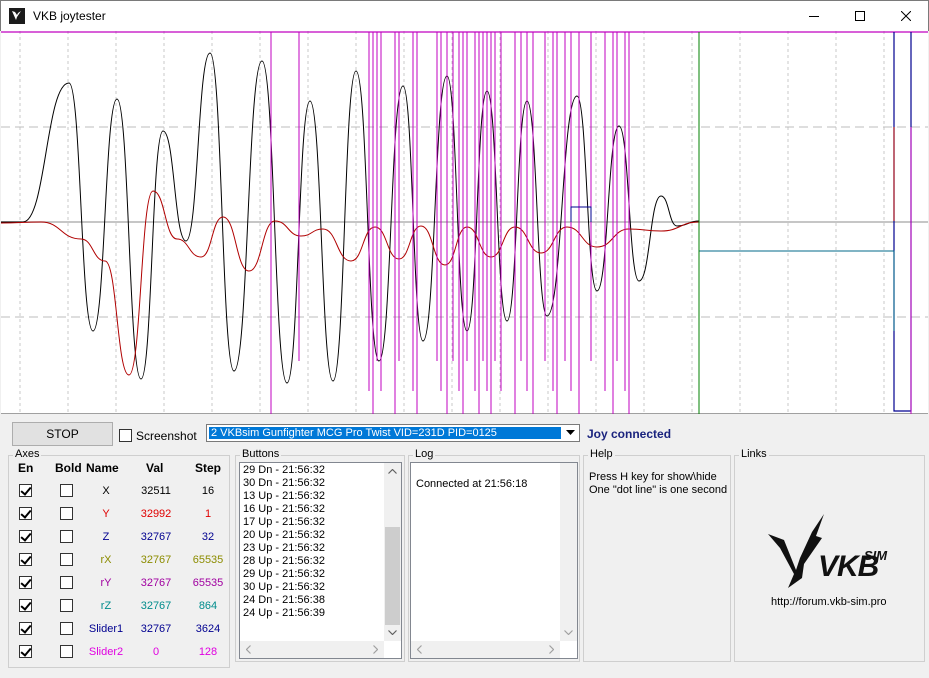  I want to click on close-icon, so click(906, 16).